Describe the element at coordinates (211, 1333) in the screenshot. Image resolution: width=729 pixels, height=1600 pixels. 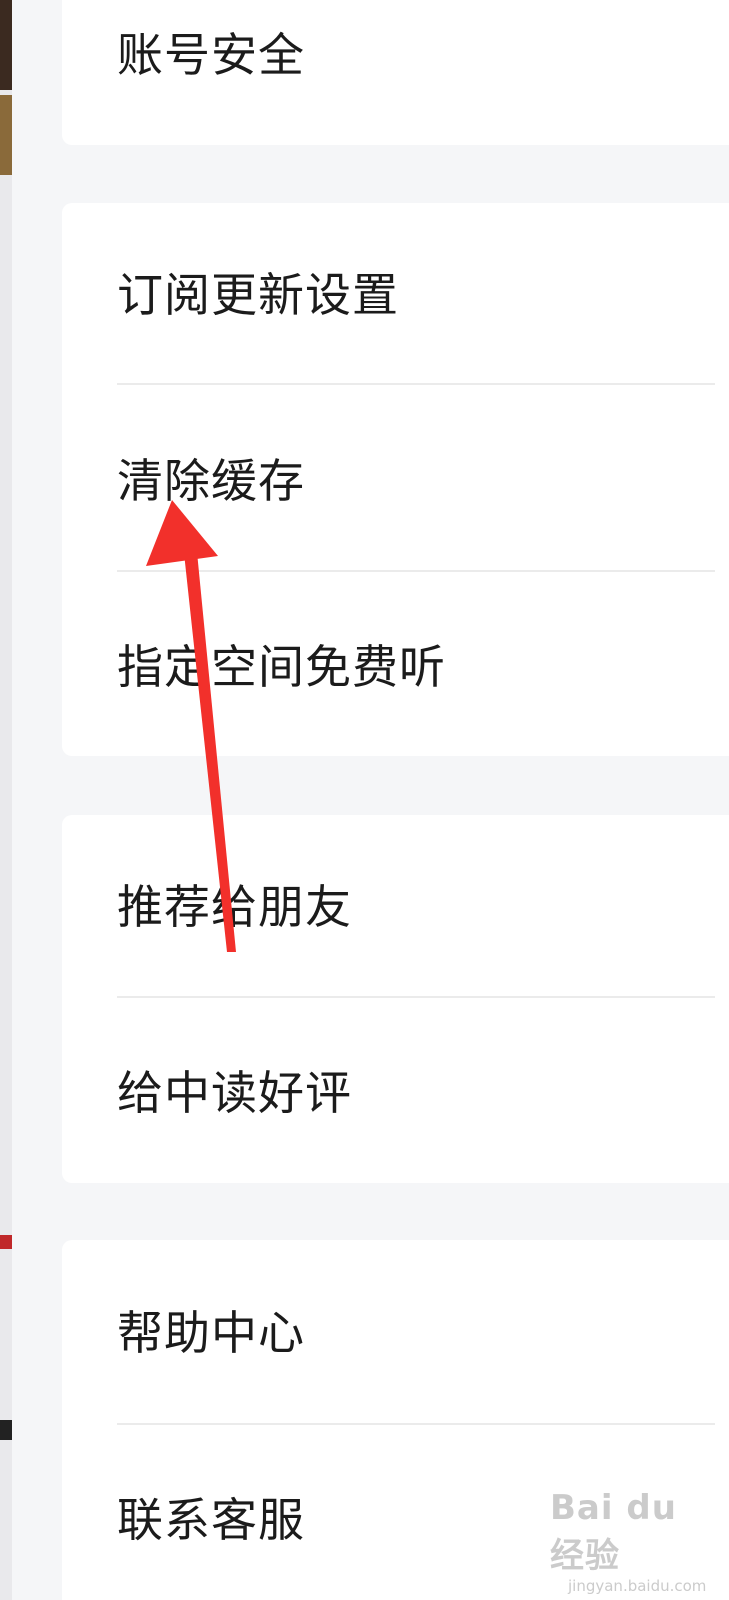
I see `settings-item-help-center: 帮助中心` at that location.